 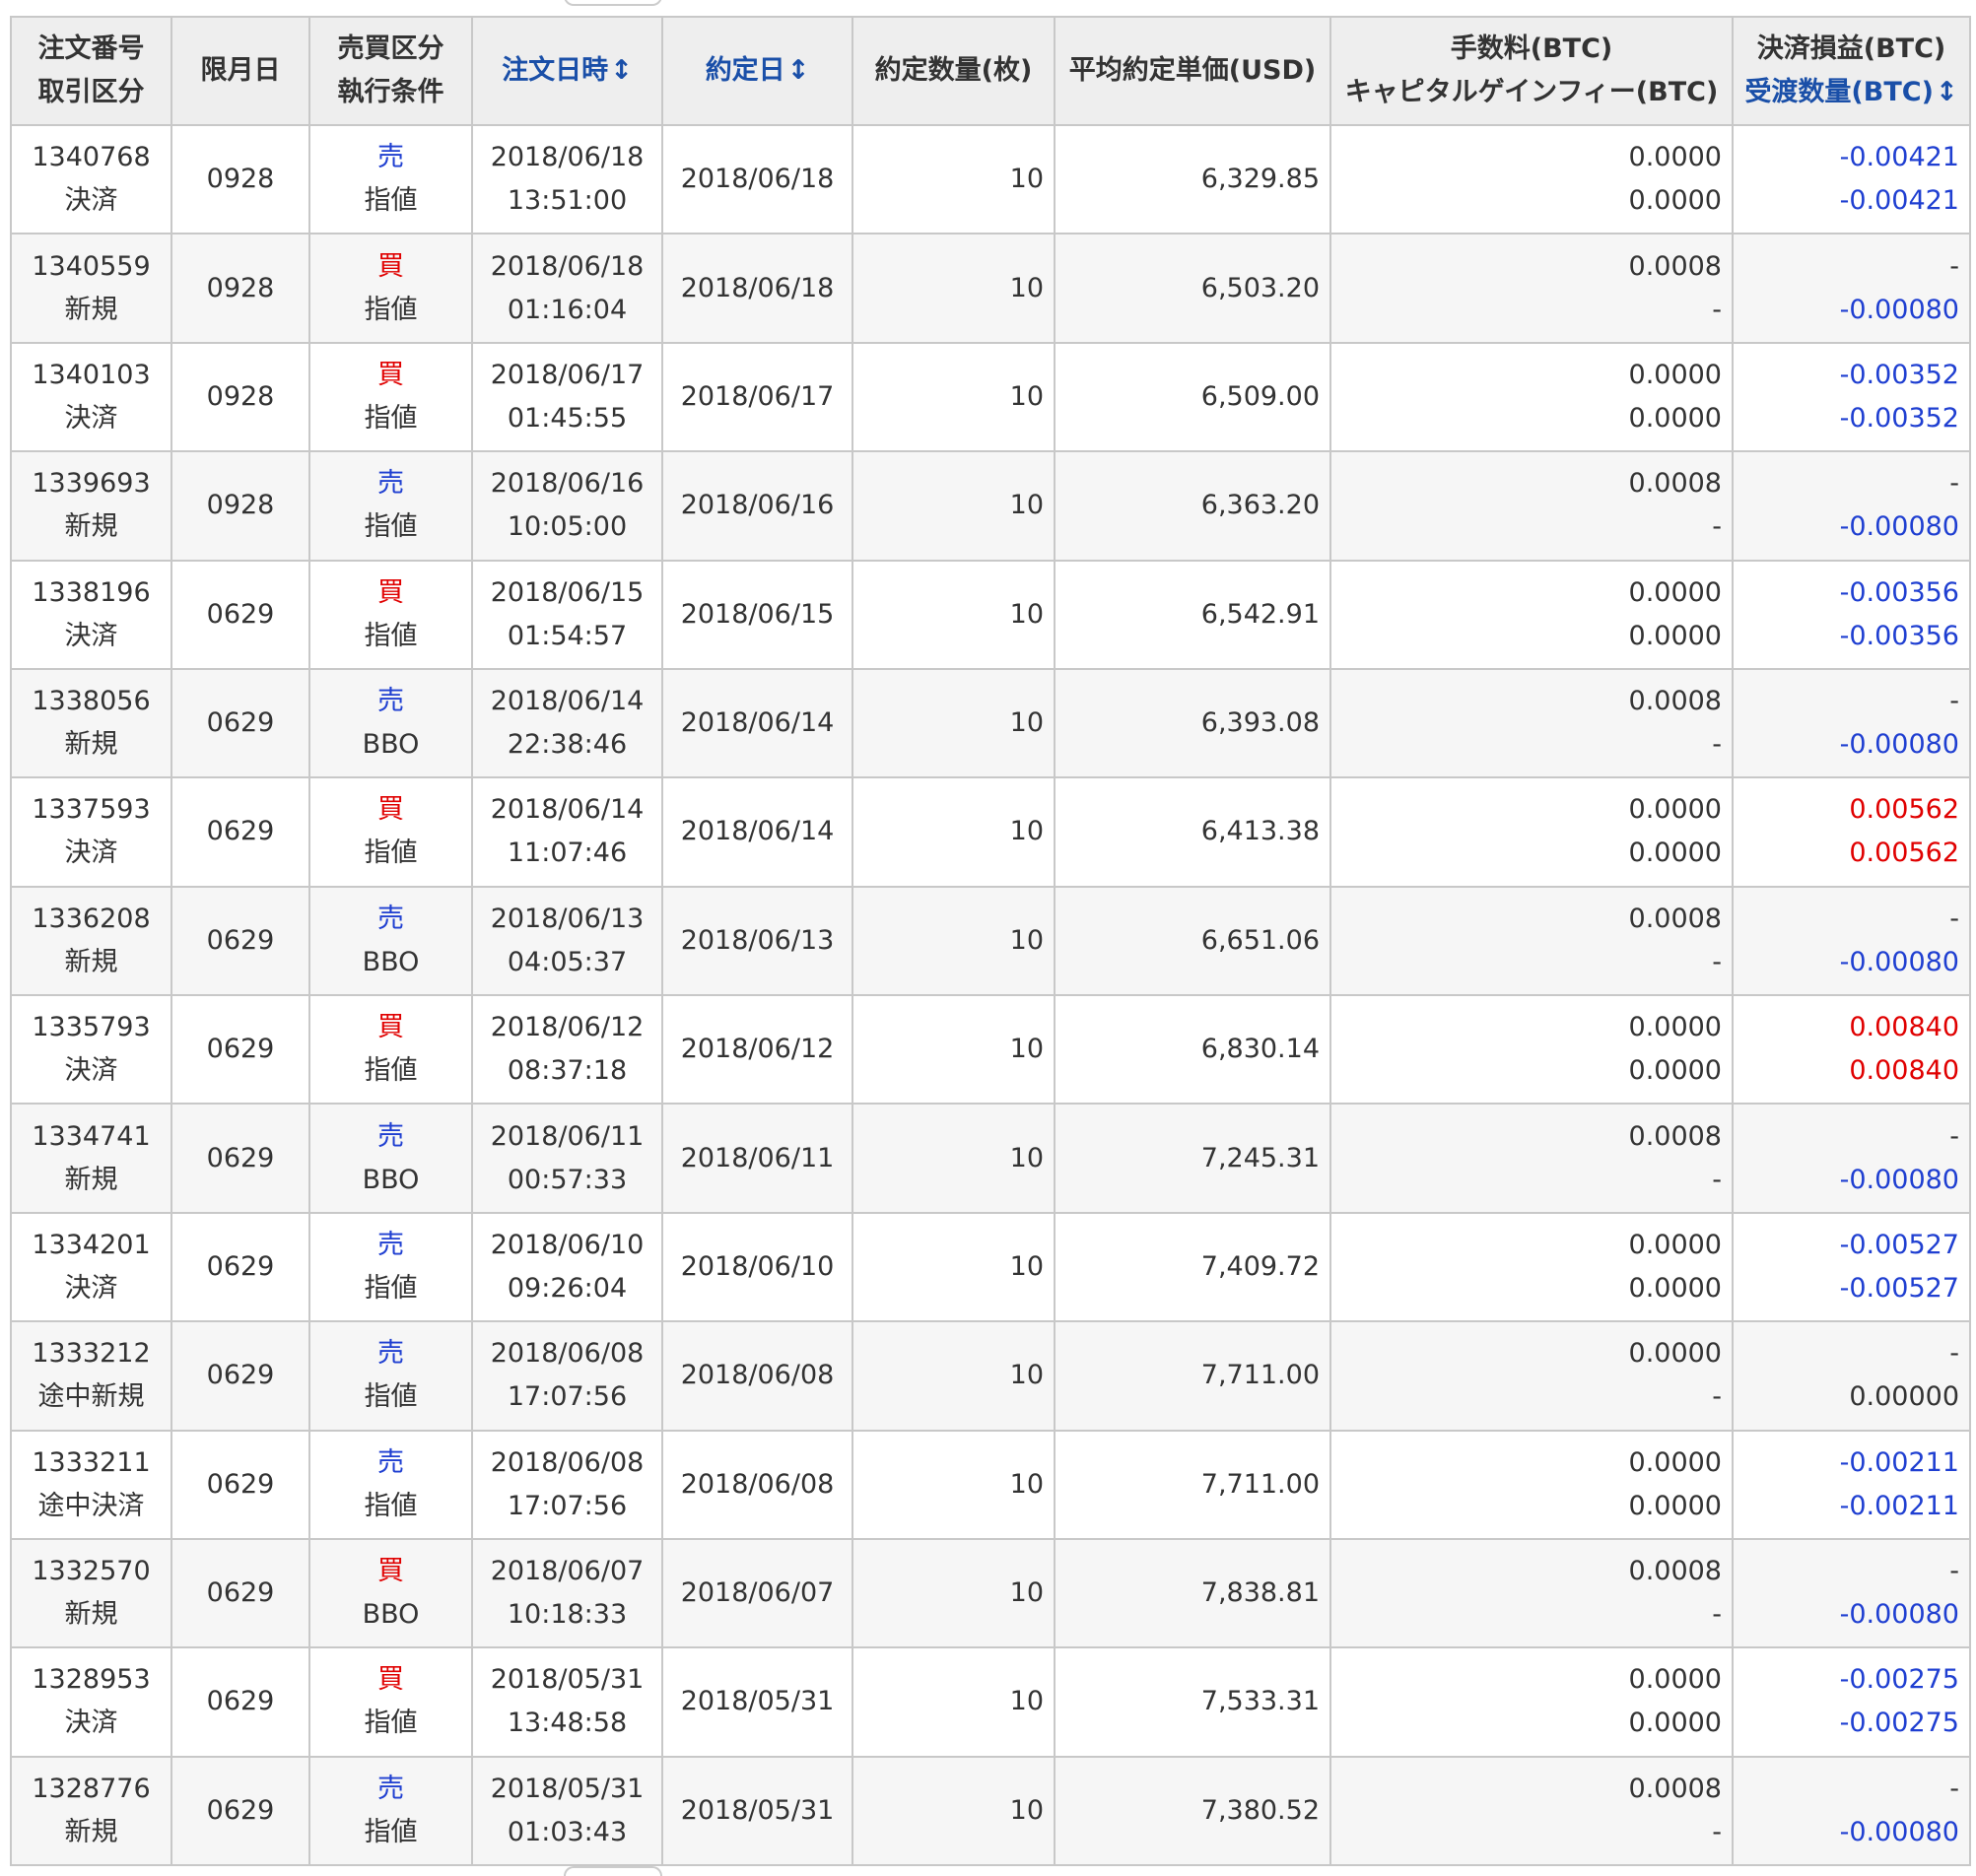 What do you see at coordinates (1899, 1288) in the screenshot?
I see `delivery-qty: -0.00527` at bounding box center [1899, 1288].